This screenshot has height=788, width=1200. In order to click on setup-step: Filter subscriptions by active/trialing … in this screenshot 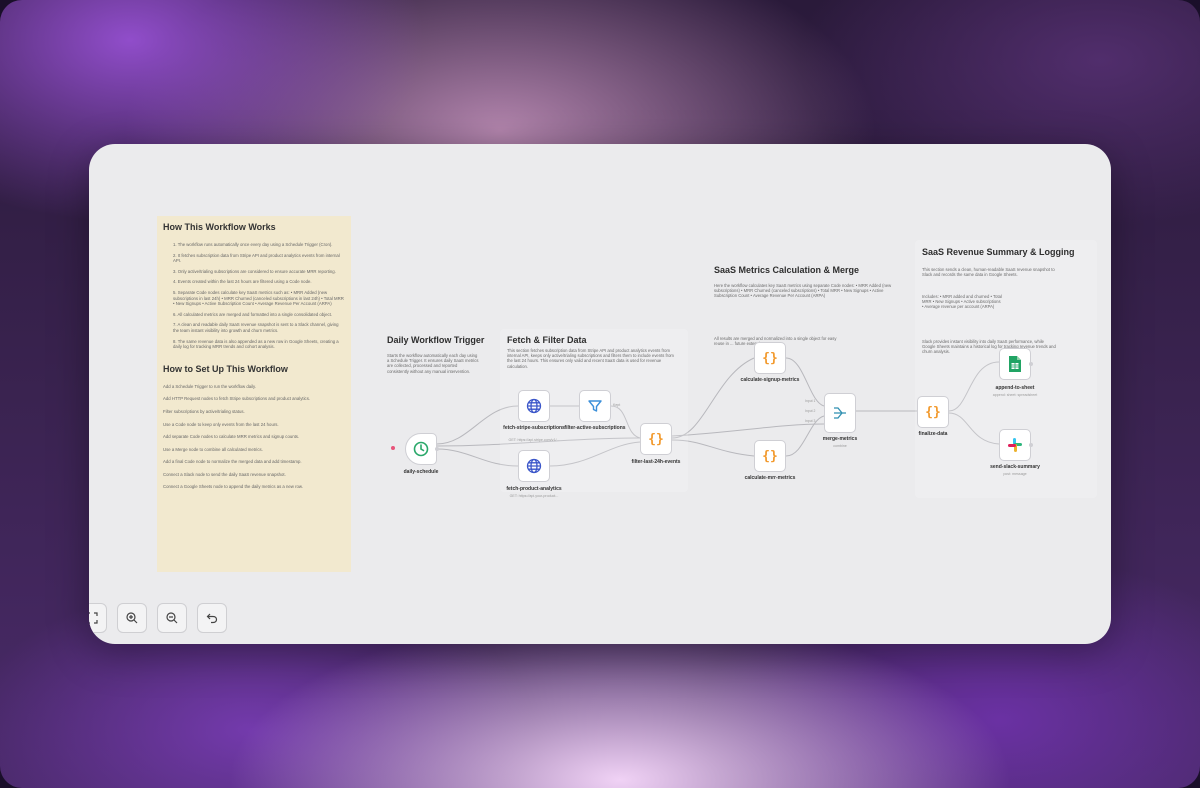, I will do `click(204, 411)`.